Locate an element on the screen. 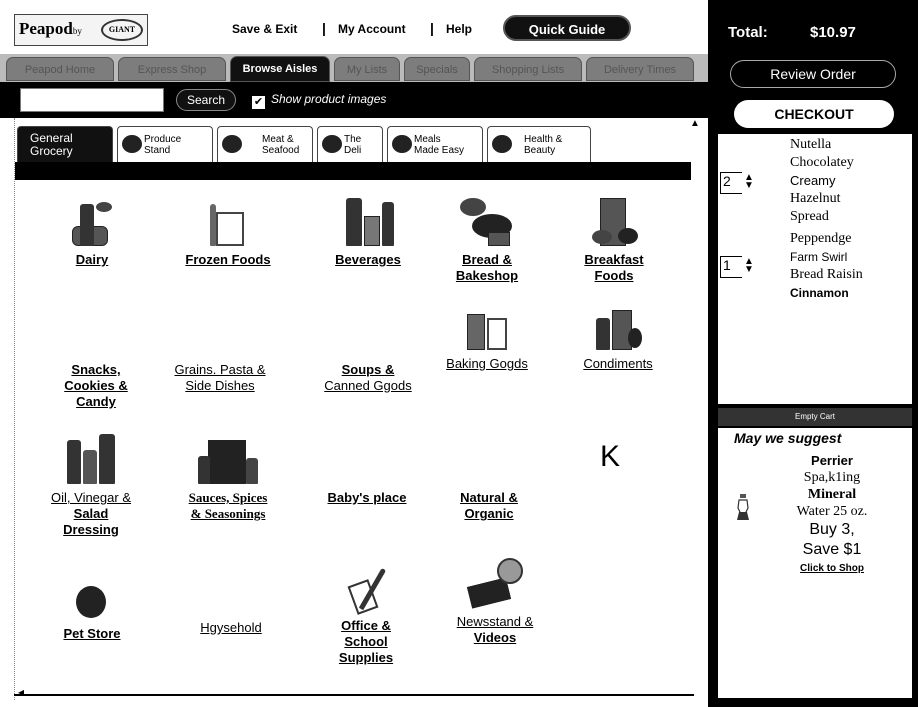 The height and width of the screenshot is (707, 918). aisle-babys-place: Baby's place is located at coordinates (367, 498).